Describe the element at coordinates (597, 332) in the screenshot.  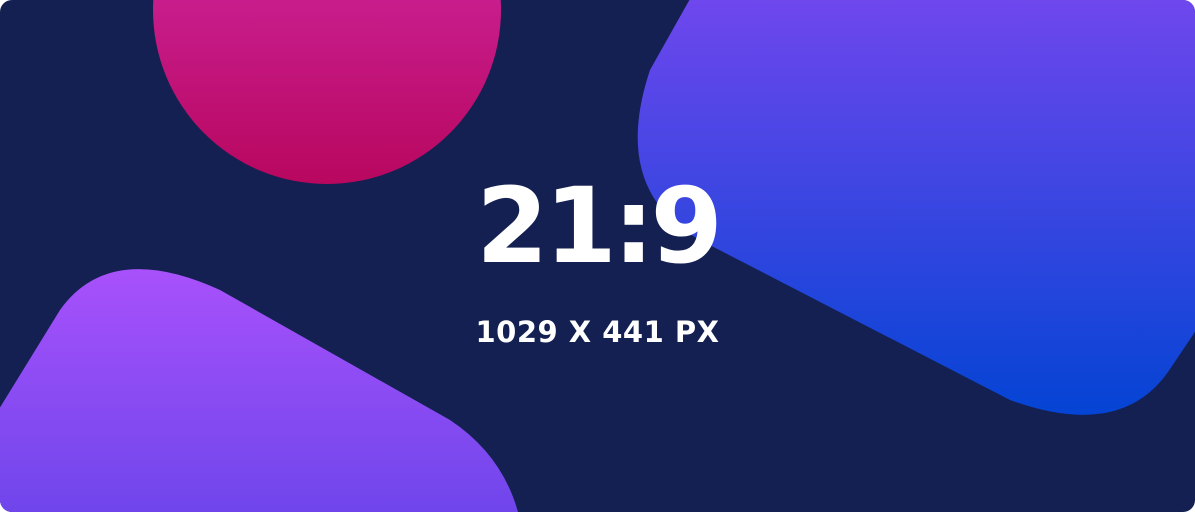
I see `pixel-dimensions-label: 1029 X 441 PX` at that location.